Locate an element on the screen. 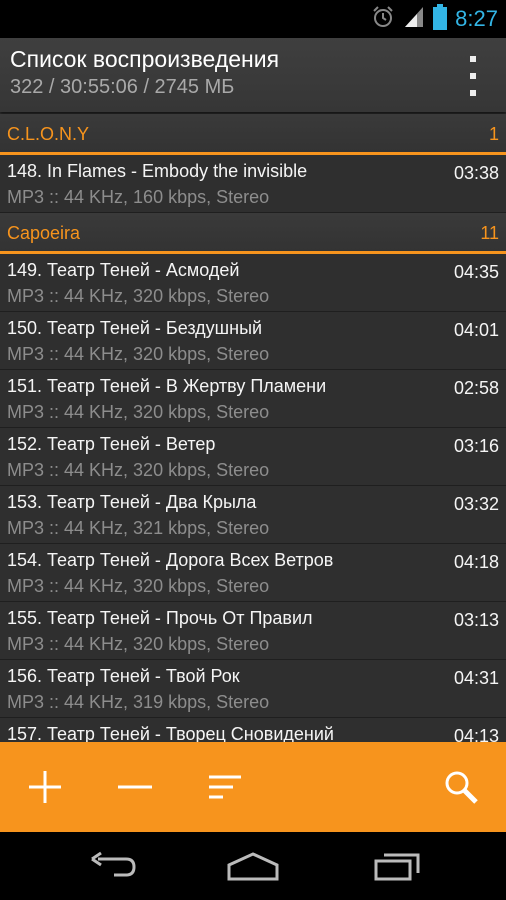  track-title: 153. Театр Теней - Два Крыла is located at coordinates (132, 502).